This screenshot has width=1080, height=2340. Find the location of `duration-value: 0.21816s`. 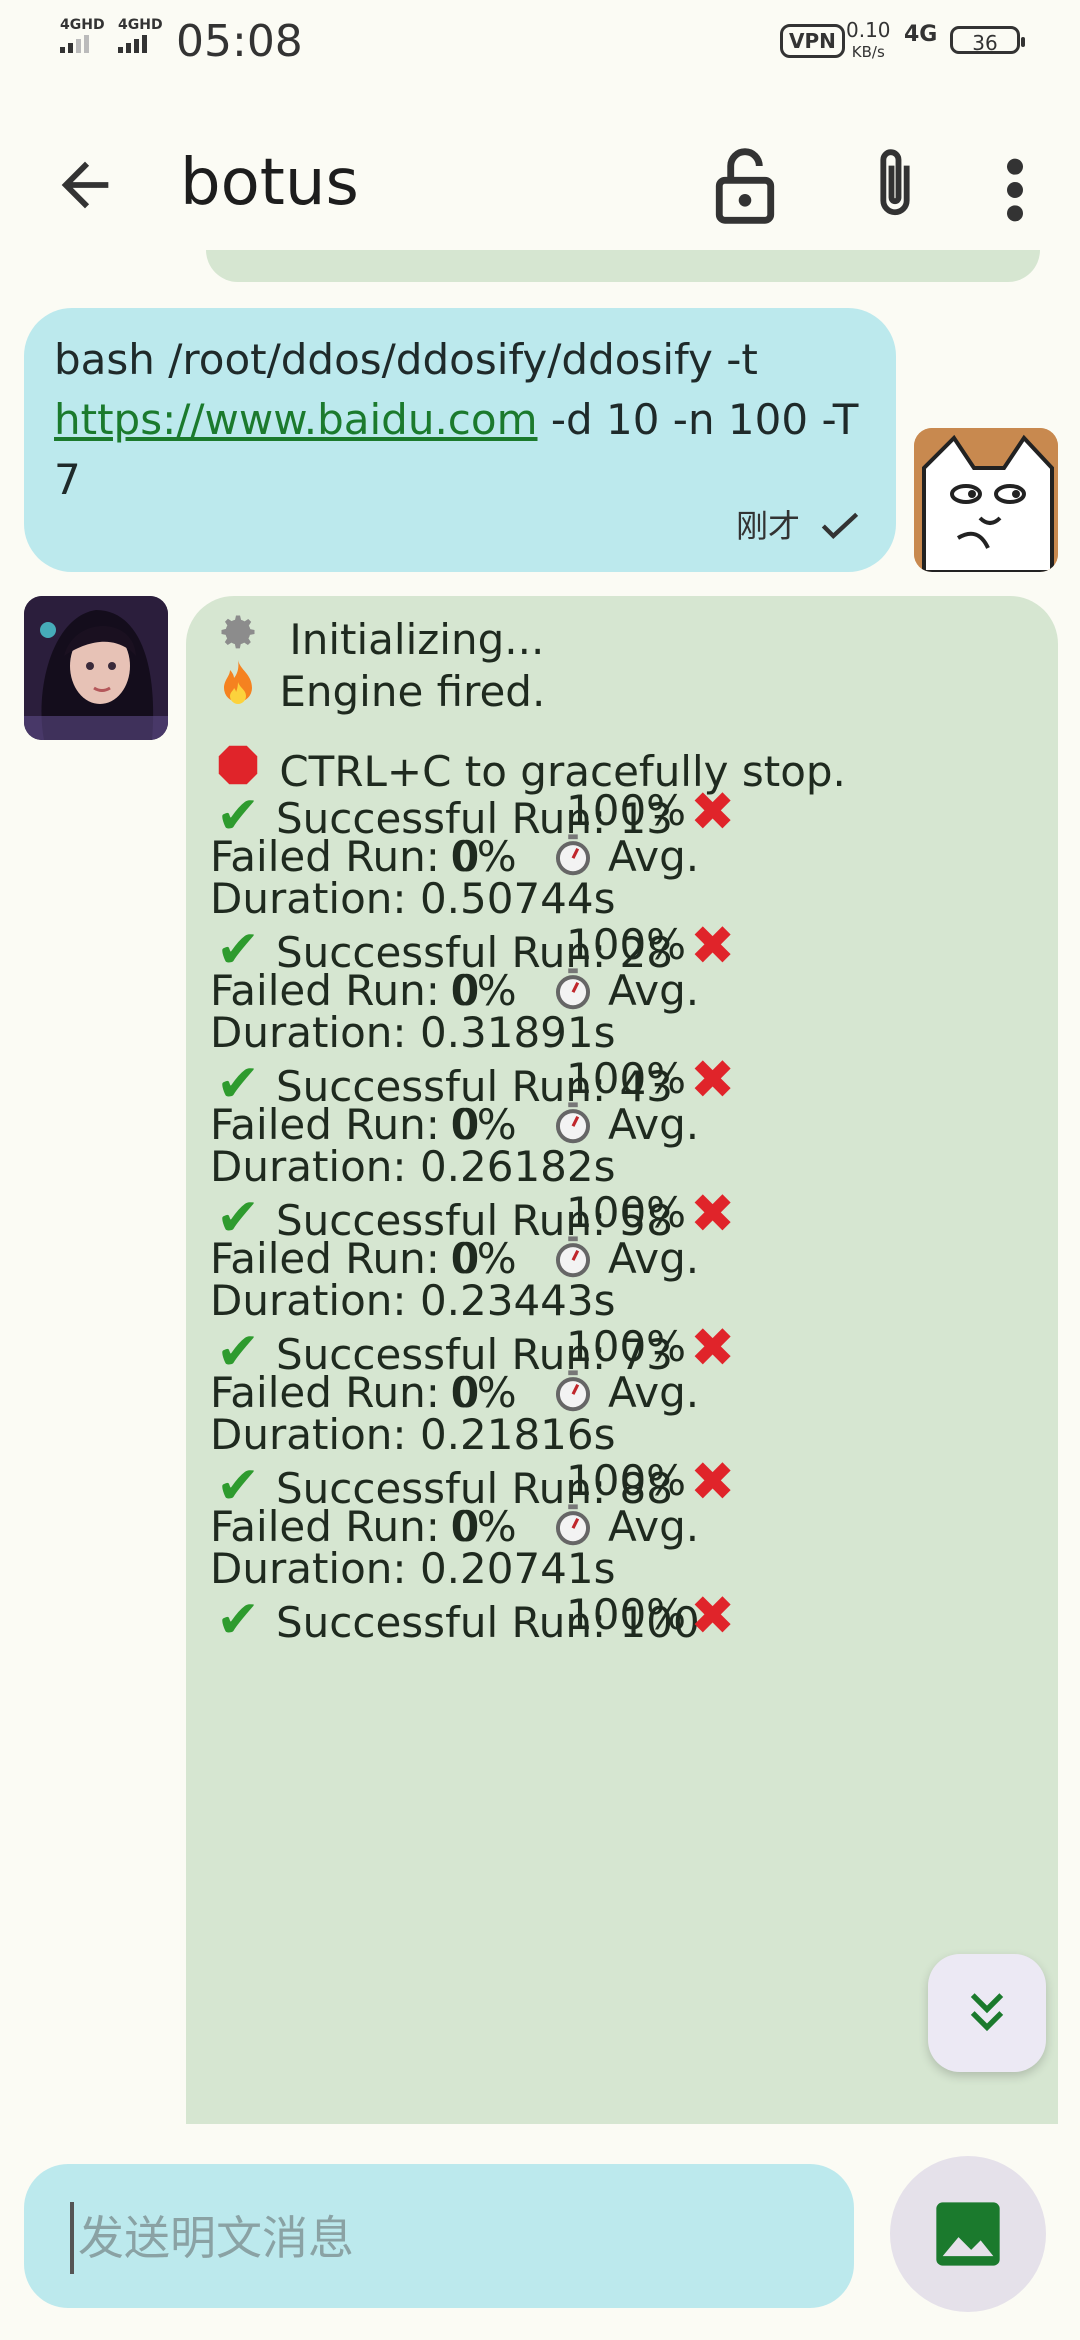

duration-value: 0.21816s is located at coordinates (517, 1434).